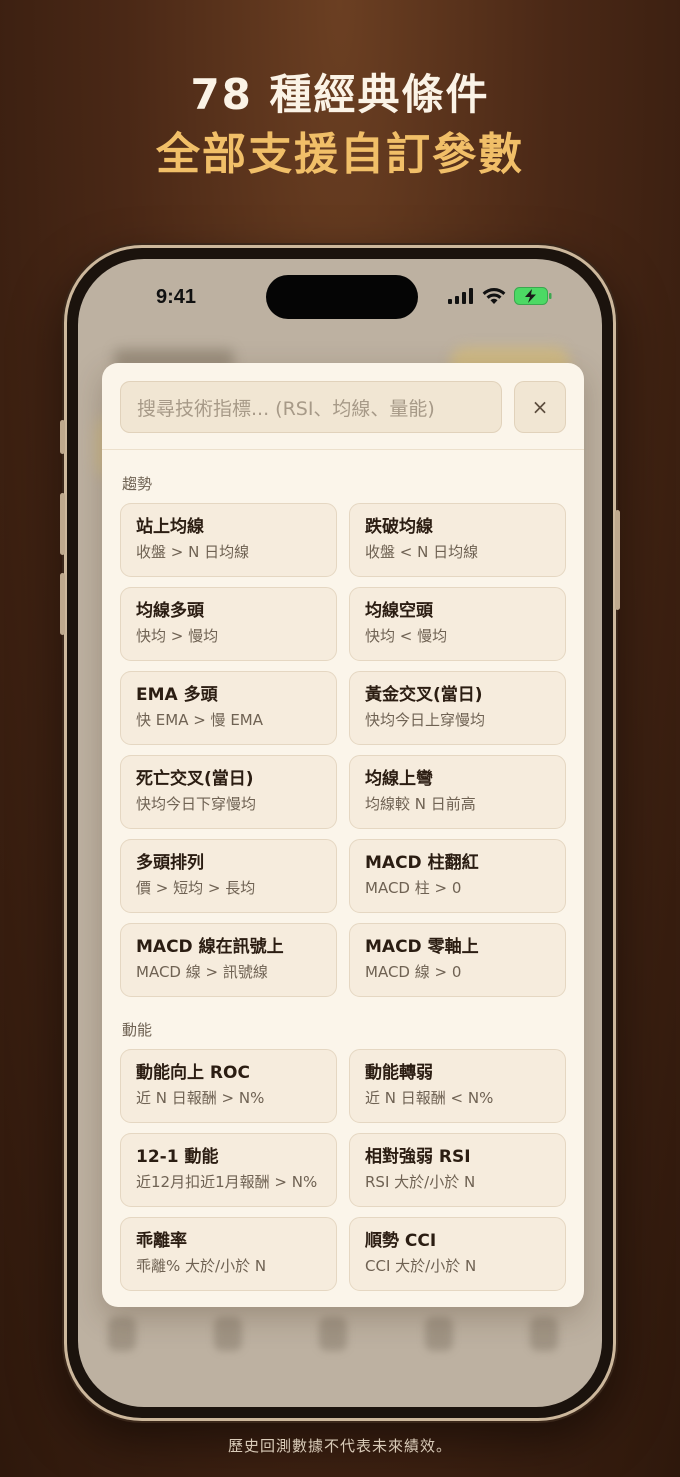 The width and height of the screenshot is (680, 1477). Describe the element at coordinates (429, 1098) in the screenshot. I see `condition-desc: 近 N 日報酬 < N%` at that location.